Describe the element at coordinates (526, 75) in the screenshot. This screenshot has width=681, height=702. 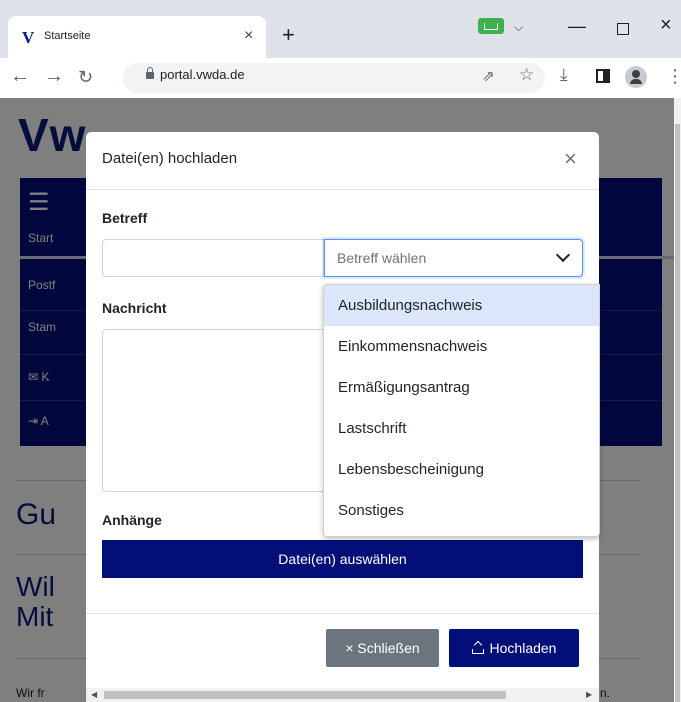
I see `star-icon: ☆` at that location.